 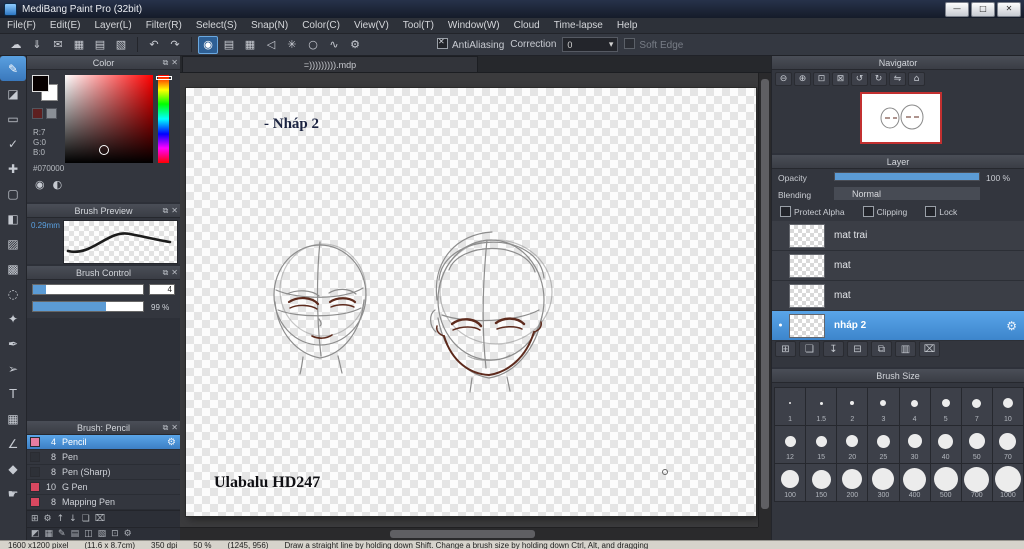 What do you see at coordinates (578, 26) in the screenshot?
I see `menu-item-time-lapse: Time-lapse` at bounding box center [578, 26].